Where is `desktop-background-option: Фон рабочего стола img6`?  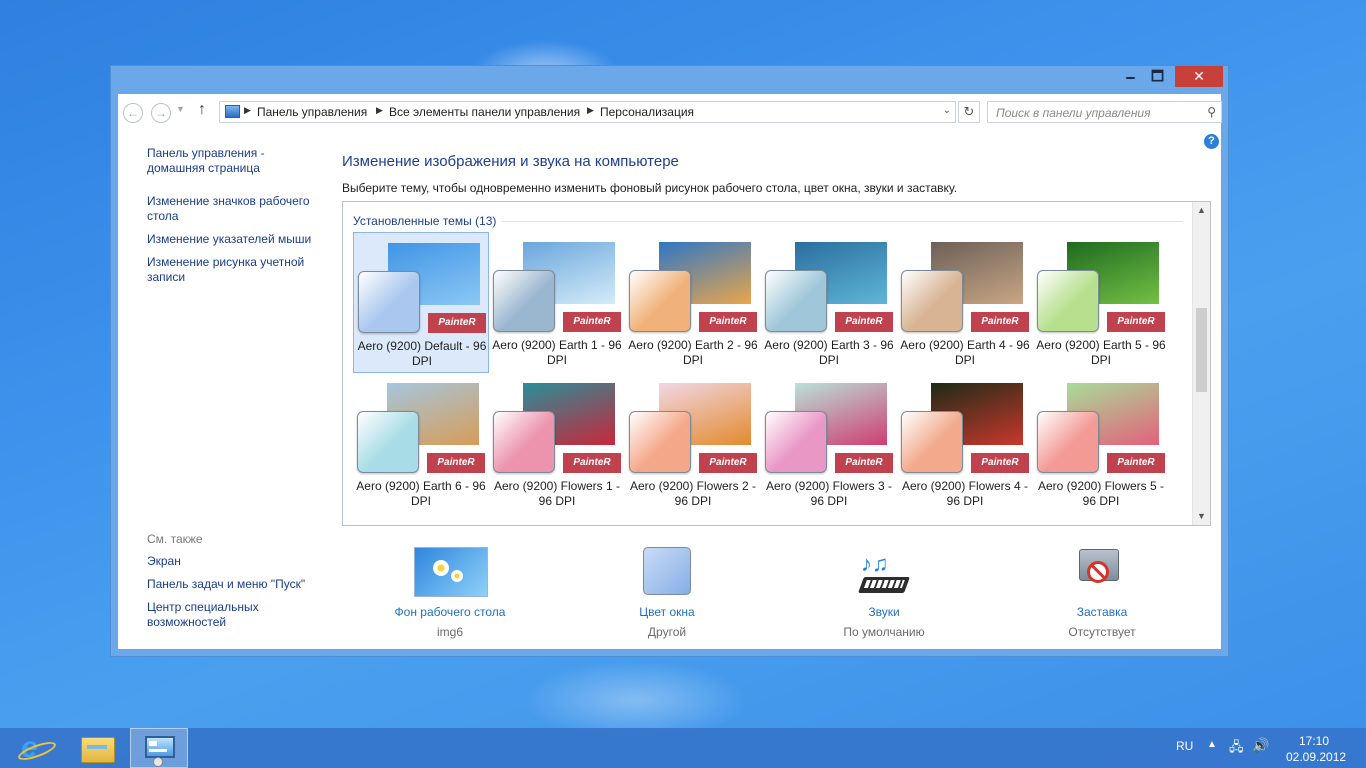
desktop-background-option: Фон рабочего стола img6 is located at coordinates (450, 593).